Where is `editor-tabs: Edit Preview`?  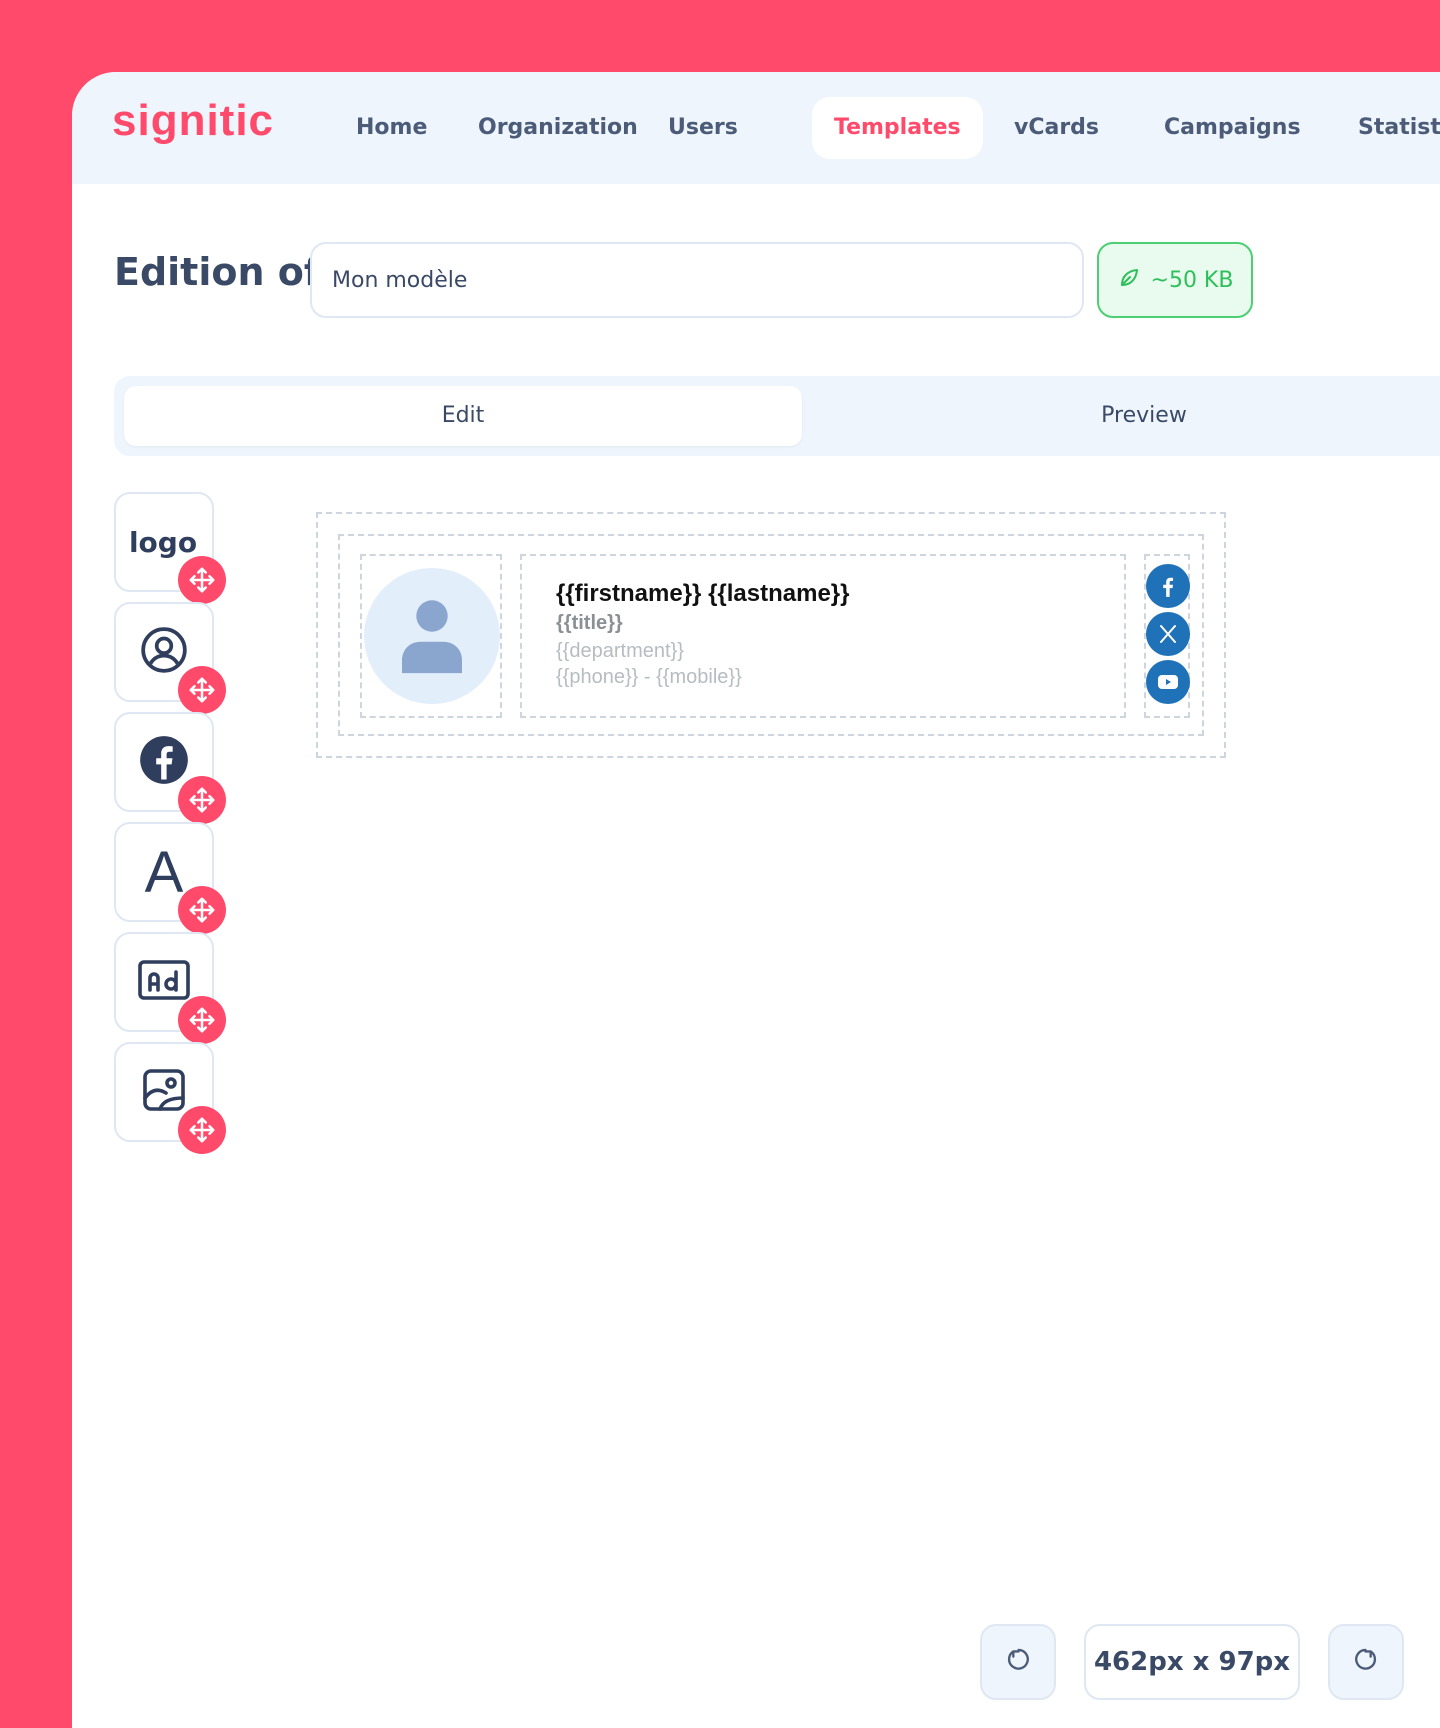
editor-tabs: Edit Preview is located at coordinates (777, 416).